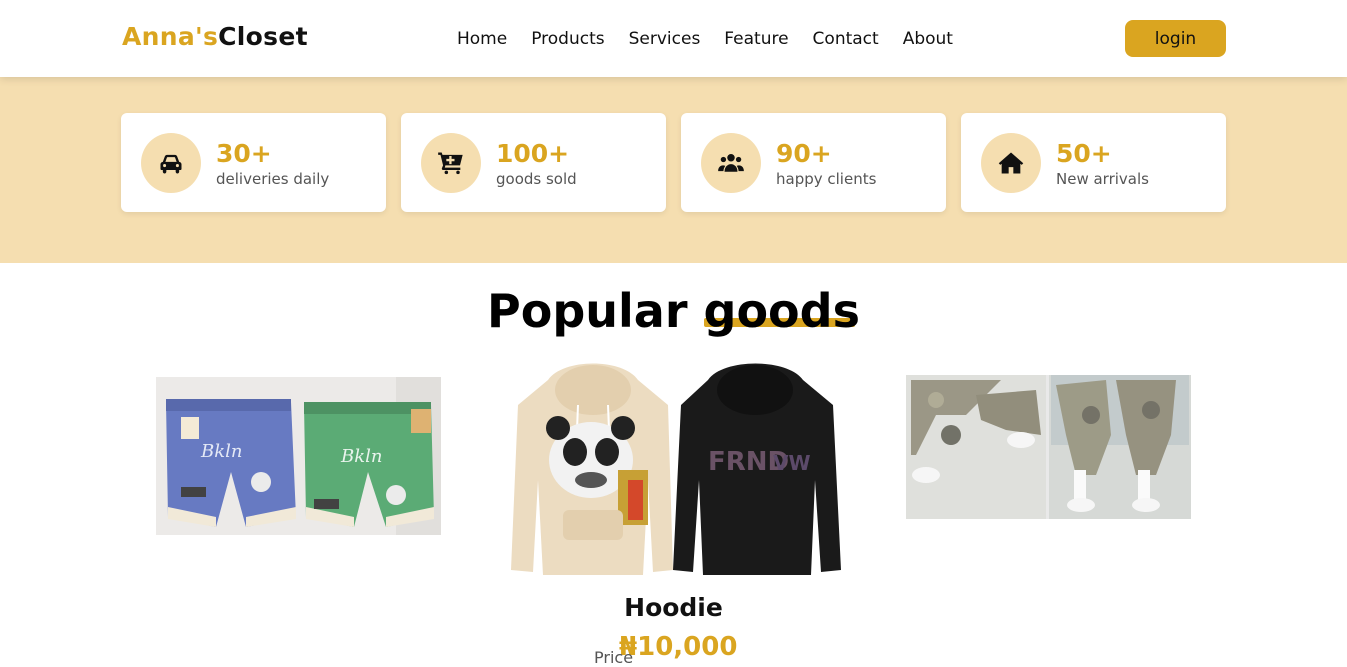  What do you see at coordinates (1048, 447) in the screenshot?
I see `camo-pants-image` at bounding box center [1048, 447].